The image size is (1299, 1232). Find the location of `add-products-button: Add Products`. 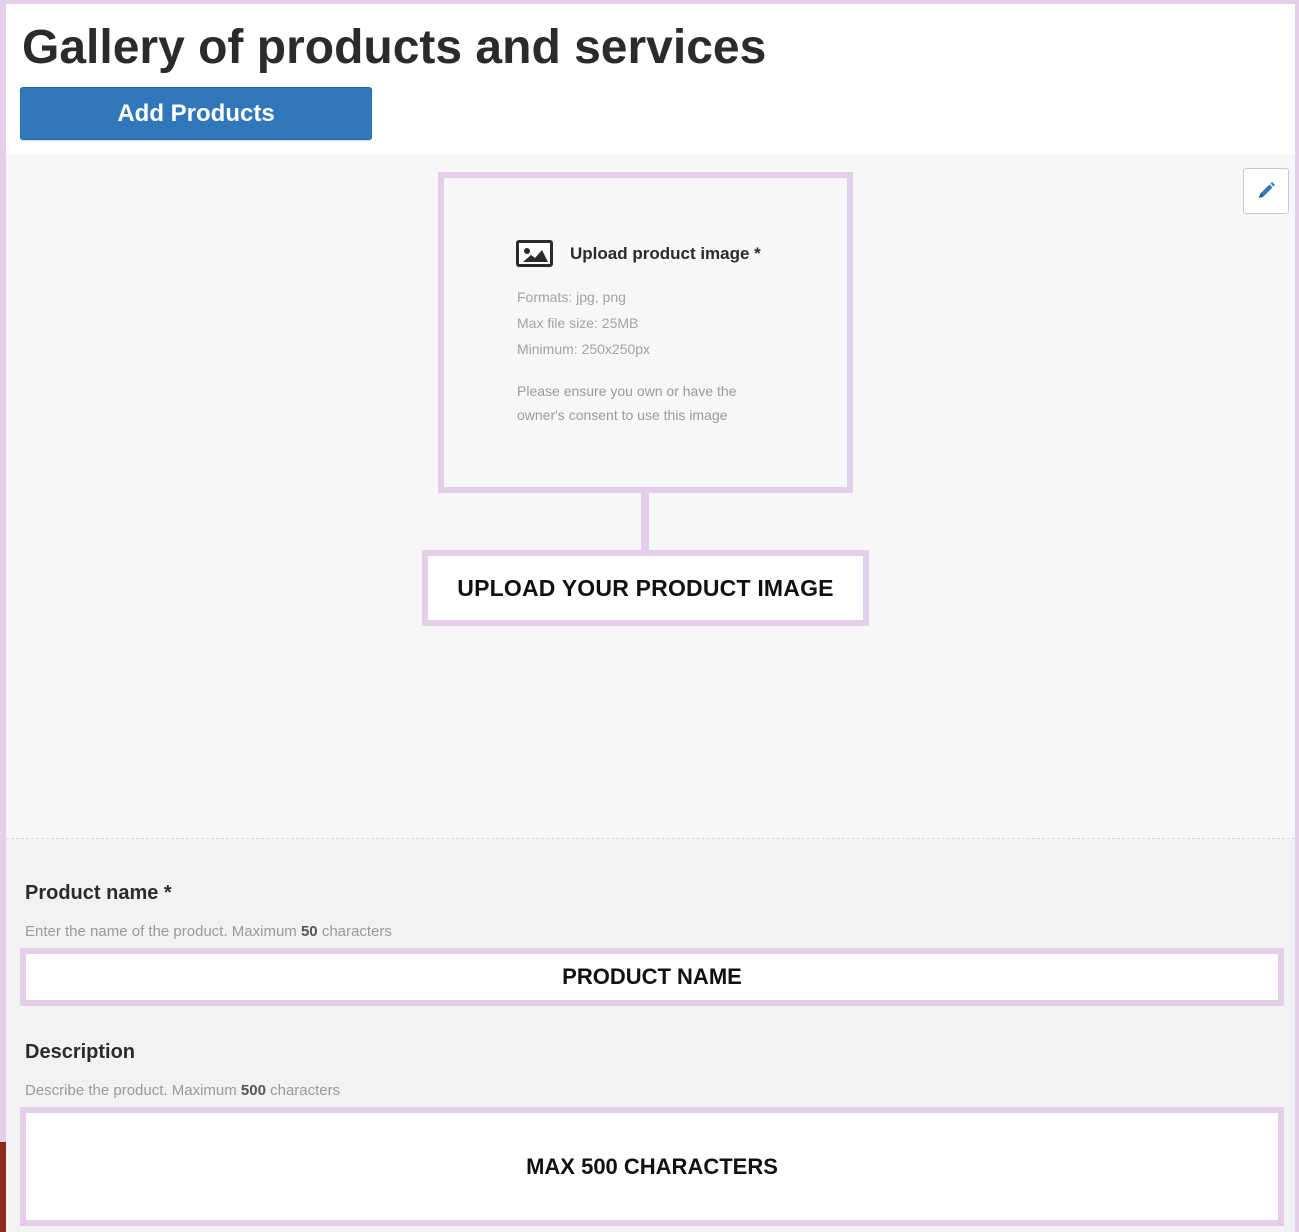

add-products-button: Add Products is located at coordinates (196, 113).